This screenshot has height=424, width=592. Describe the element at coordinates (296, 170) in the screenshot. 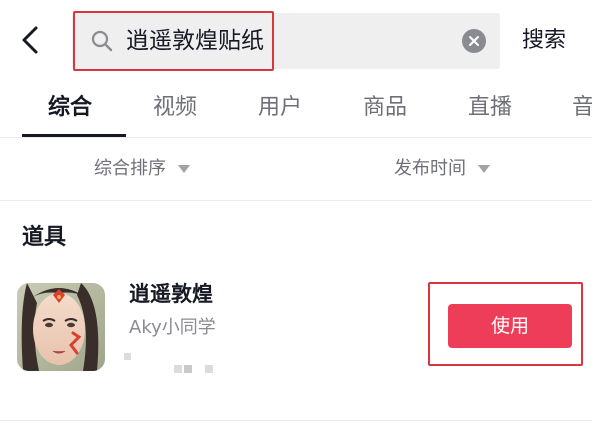

I see `filter-bar: 综合排序 发布时间` at that location.